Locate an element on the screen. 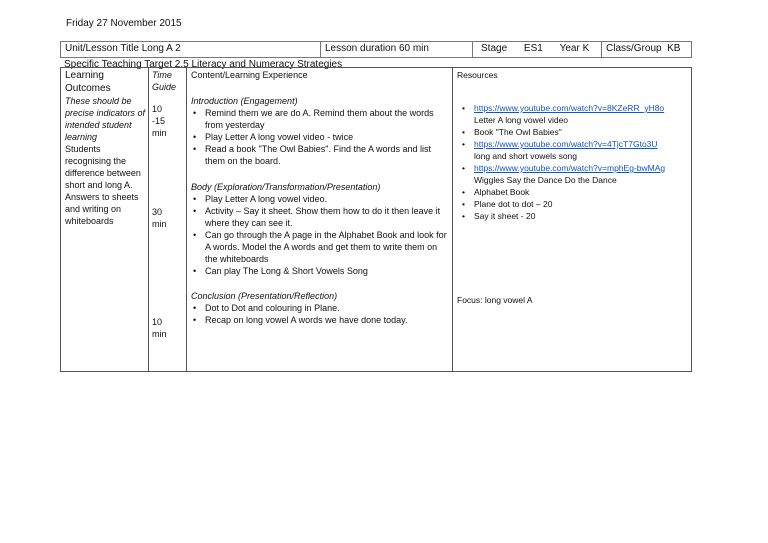  list-item: Play Letter A long vowel video. is located at coordinates (321, 199).